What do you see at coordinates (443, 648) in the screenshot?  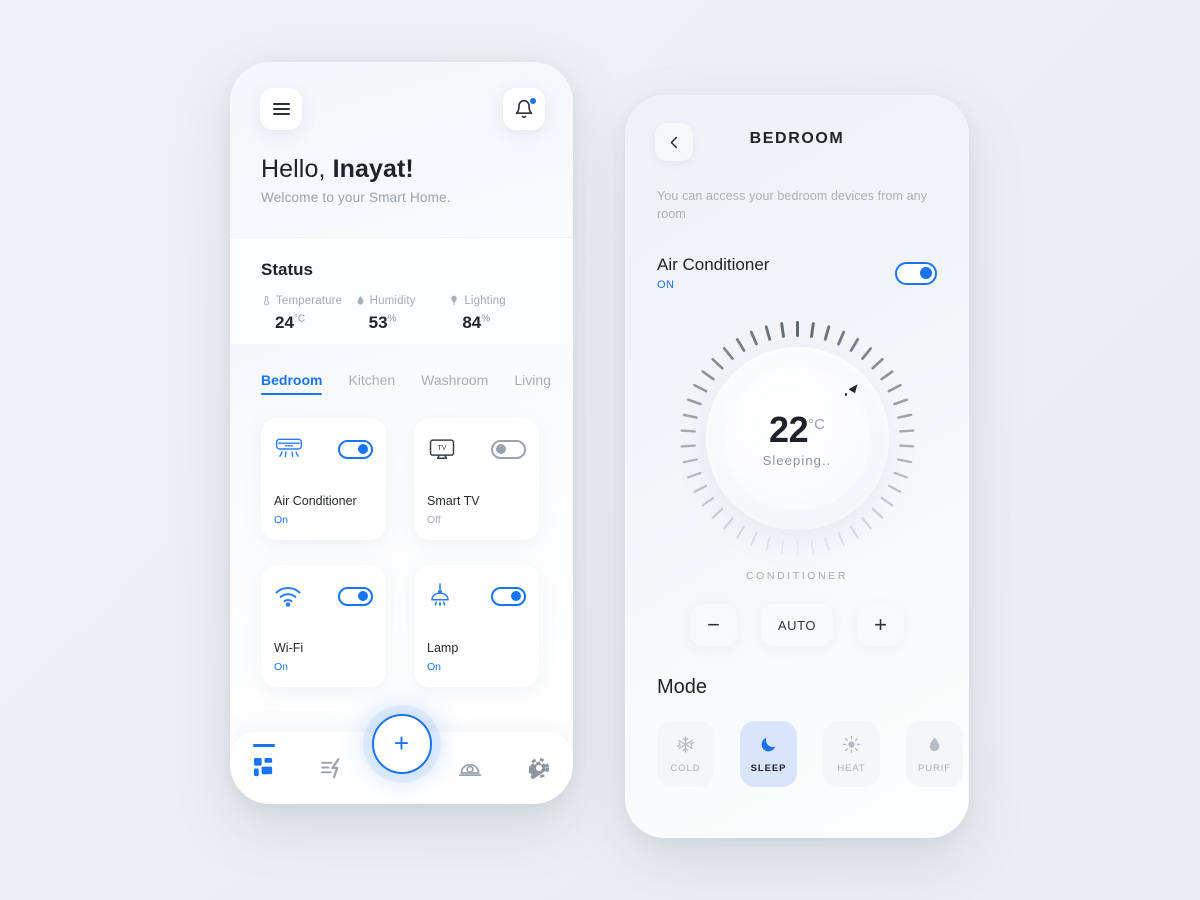 I see `device-name: Lamp` at bounding box center [443, 648].